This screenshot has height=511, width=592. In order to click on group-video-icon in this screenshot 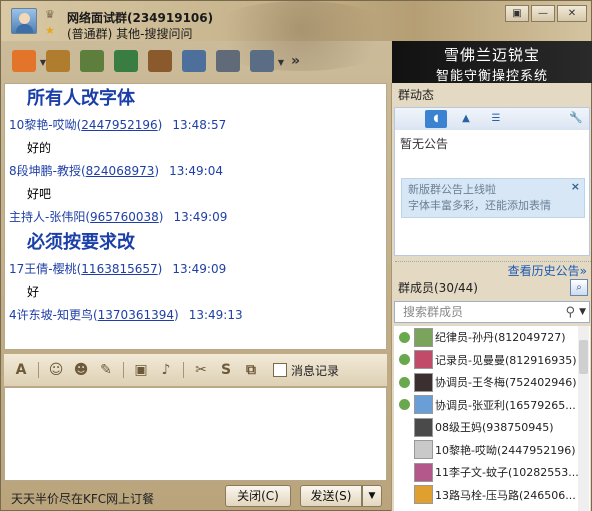, I will do `click(126, 61)`.